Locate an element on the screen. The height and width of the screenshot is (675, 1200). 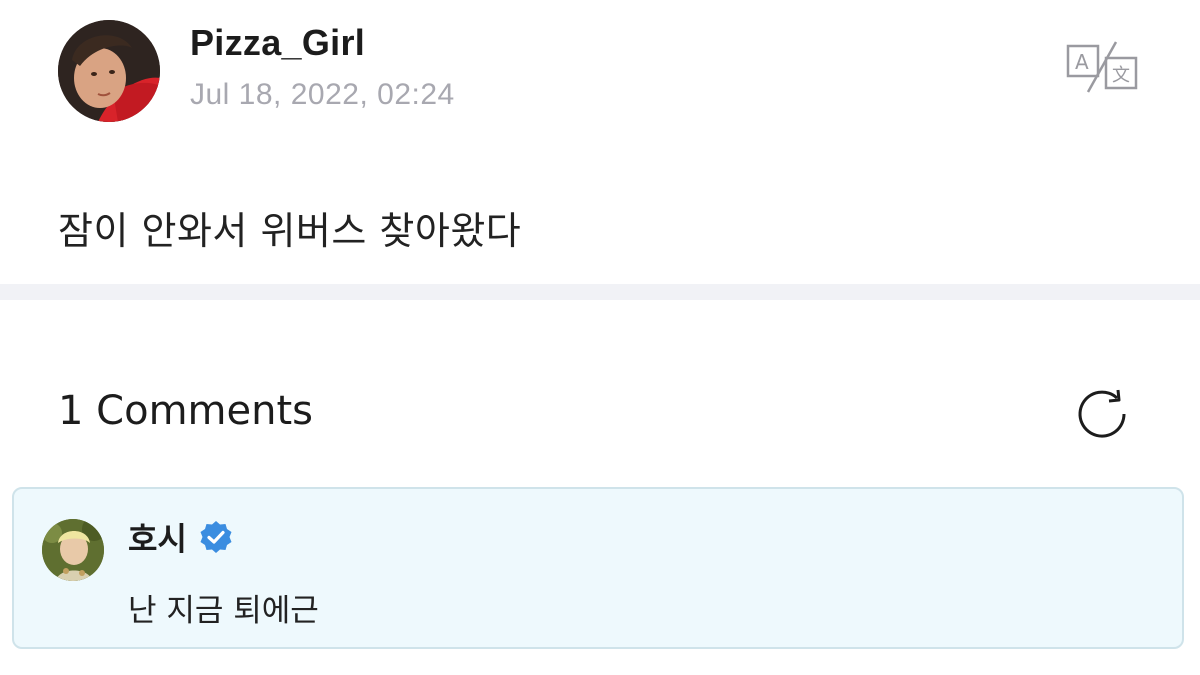
translate-icon: A 文 is located at coordinates (1102, 67).